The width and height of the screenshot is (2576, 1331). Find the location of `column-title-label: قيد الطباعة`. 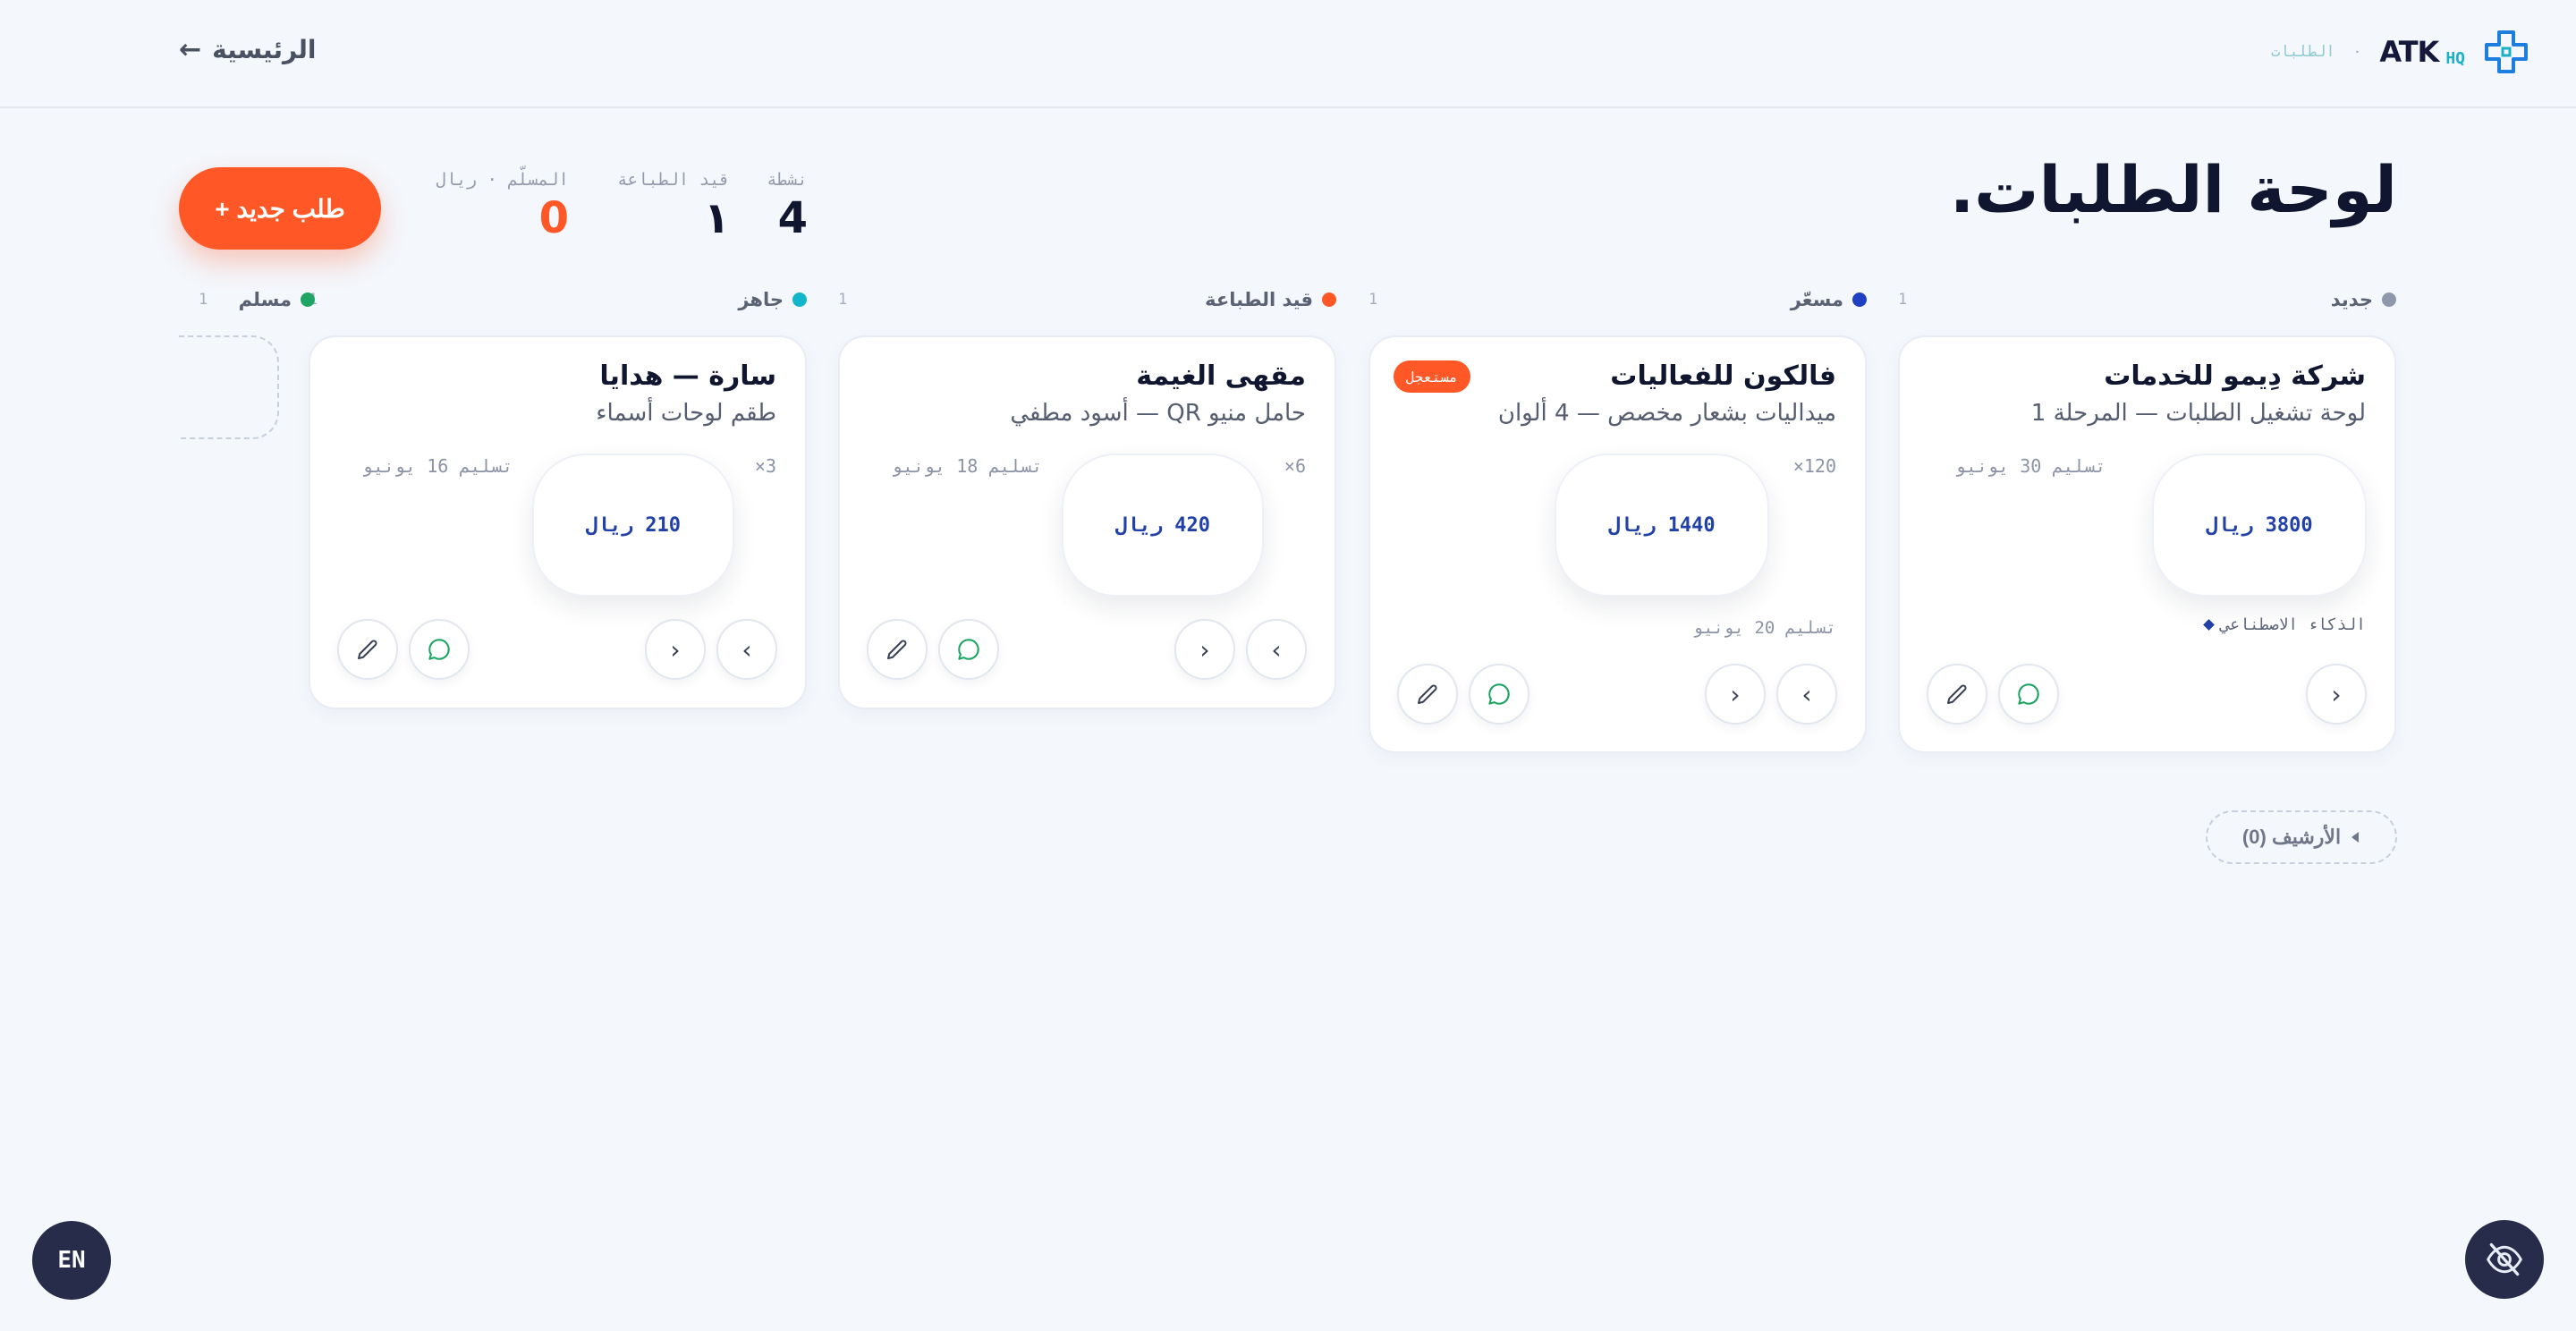

column-title-label: قيد الطباعة is located at coordinates (1259, 300).